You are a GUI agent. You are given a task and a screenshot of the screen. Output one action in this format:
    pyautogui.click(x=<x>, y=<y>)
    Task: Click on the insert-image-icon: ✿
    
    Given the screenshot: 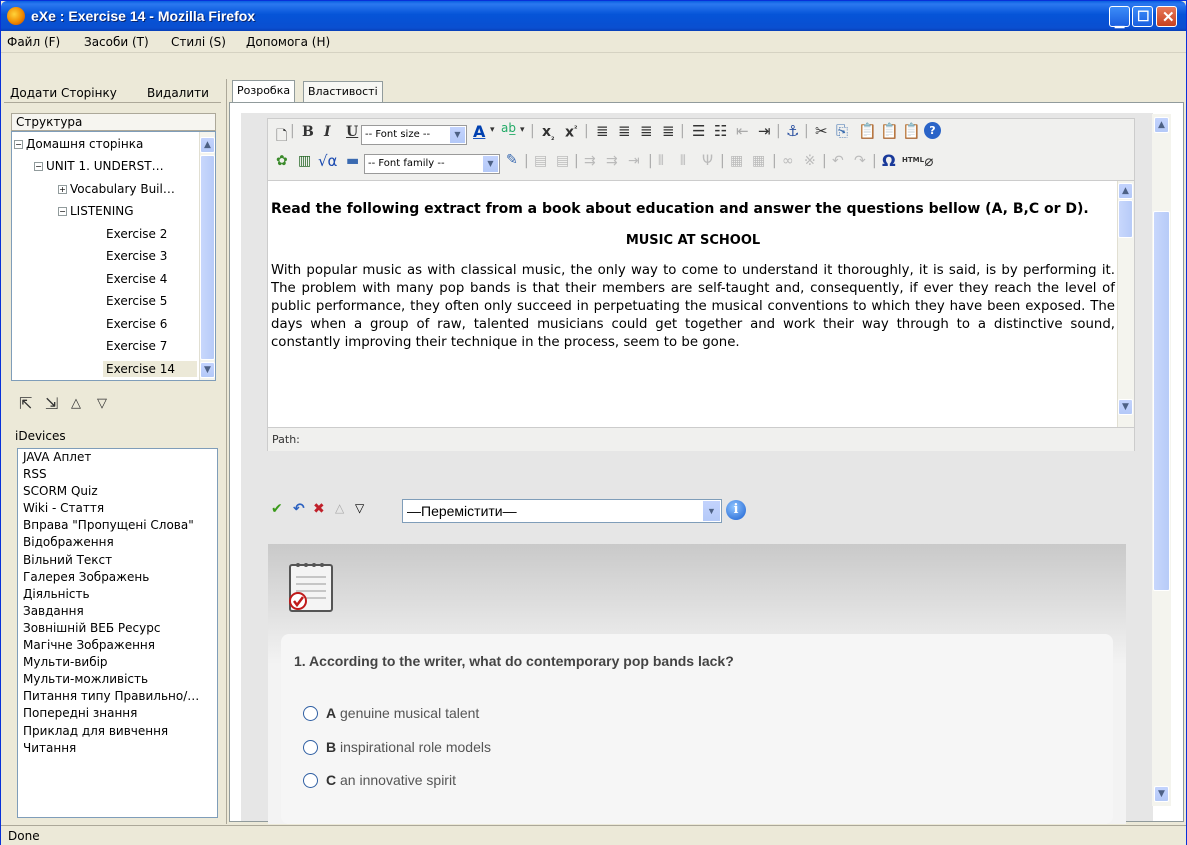 What is the action you would take?
    pyautogui.click(x=282, y=161)
    